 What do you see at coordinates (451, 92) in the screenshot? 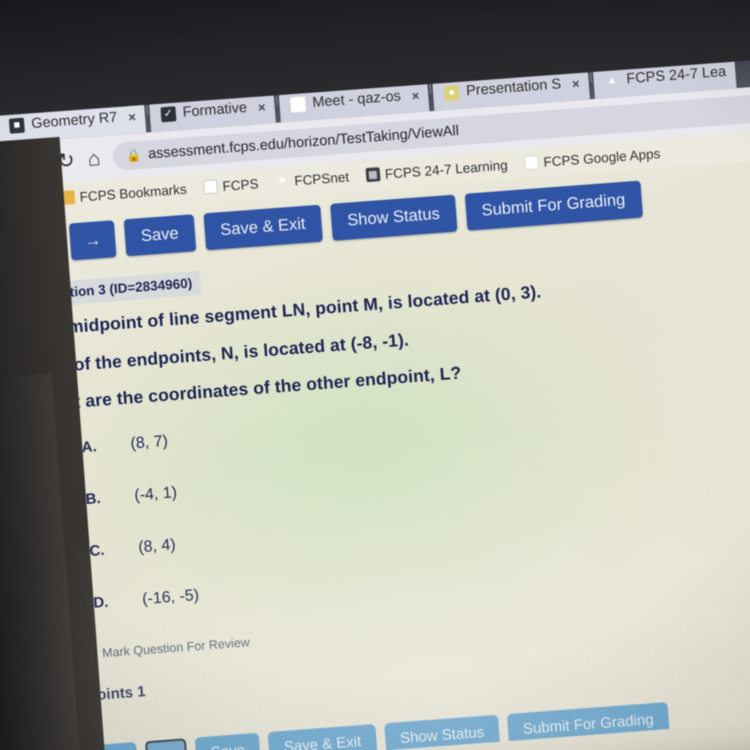
I see `slides-icon: ●` at bounding box center [451, 92].